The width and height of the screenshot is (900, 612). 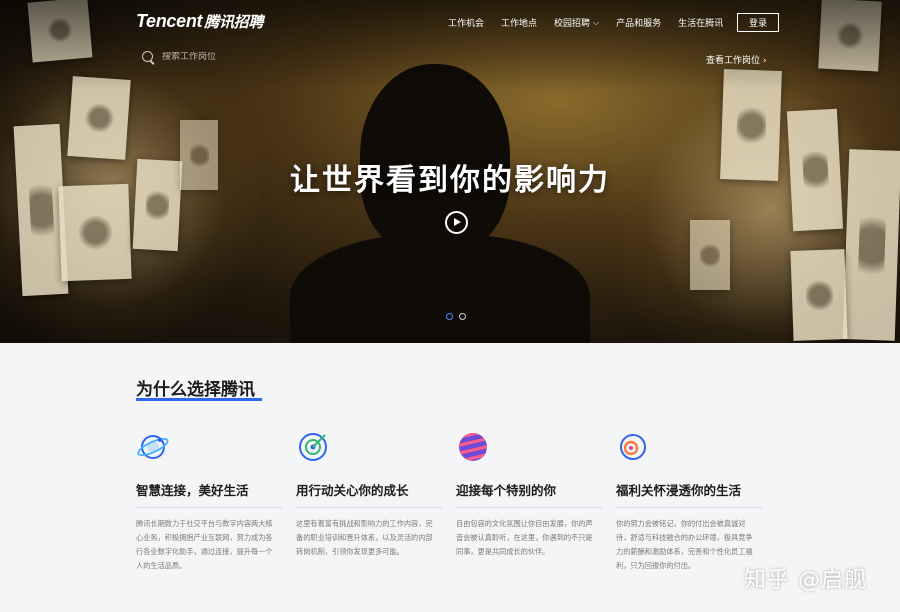 I want to click on feature-title: 迎接每个特别的你, so click(x=506, y=490).